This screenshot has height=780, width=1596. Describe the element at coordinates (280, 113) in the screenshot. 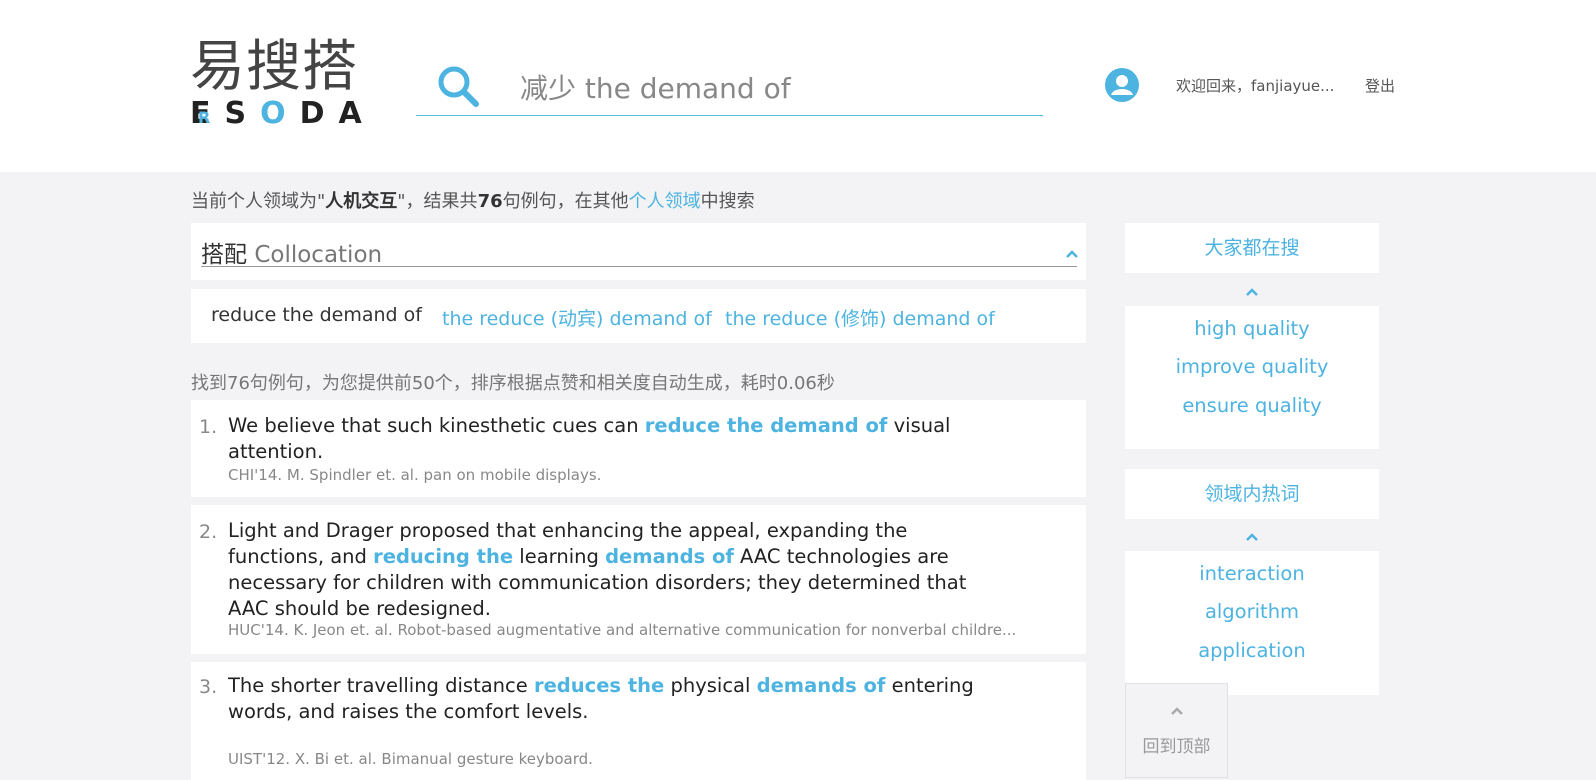

I see `logo-letter-o: O` at that location.